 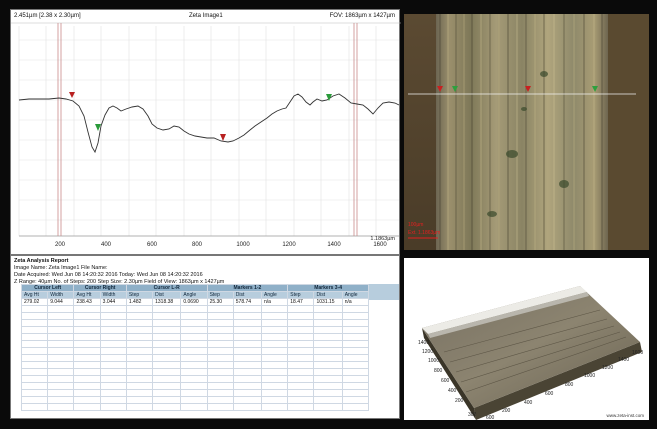 What do you see at coordinates (472, 415) in the screenshot?
I see `axis-tick-label: 300` at bounding box center [472, 415].